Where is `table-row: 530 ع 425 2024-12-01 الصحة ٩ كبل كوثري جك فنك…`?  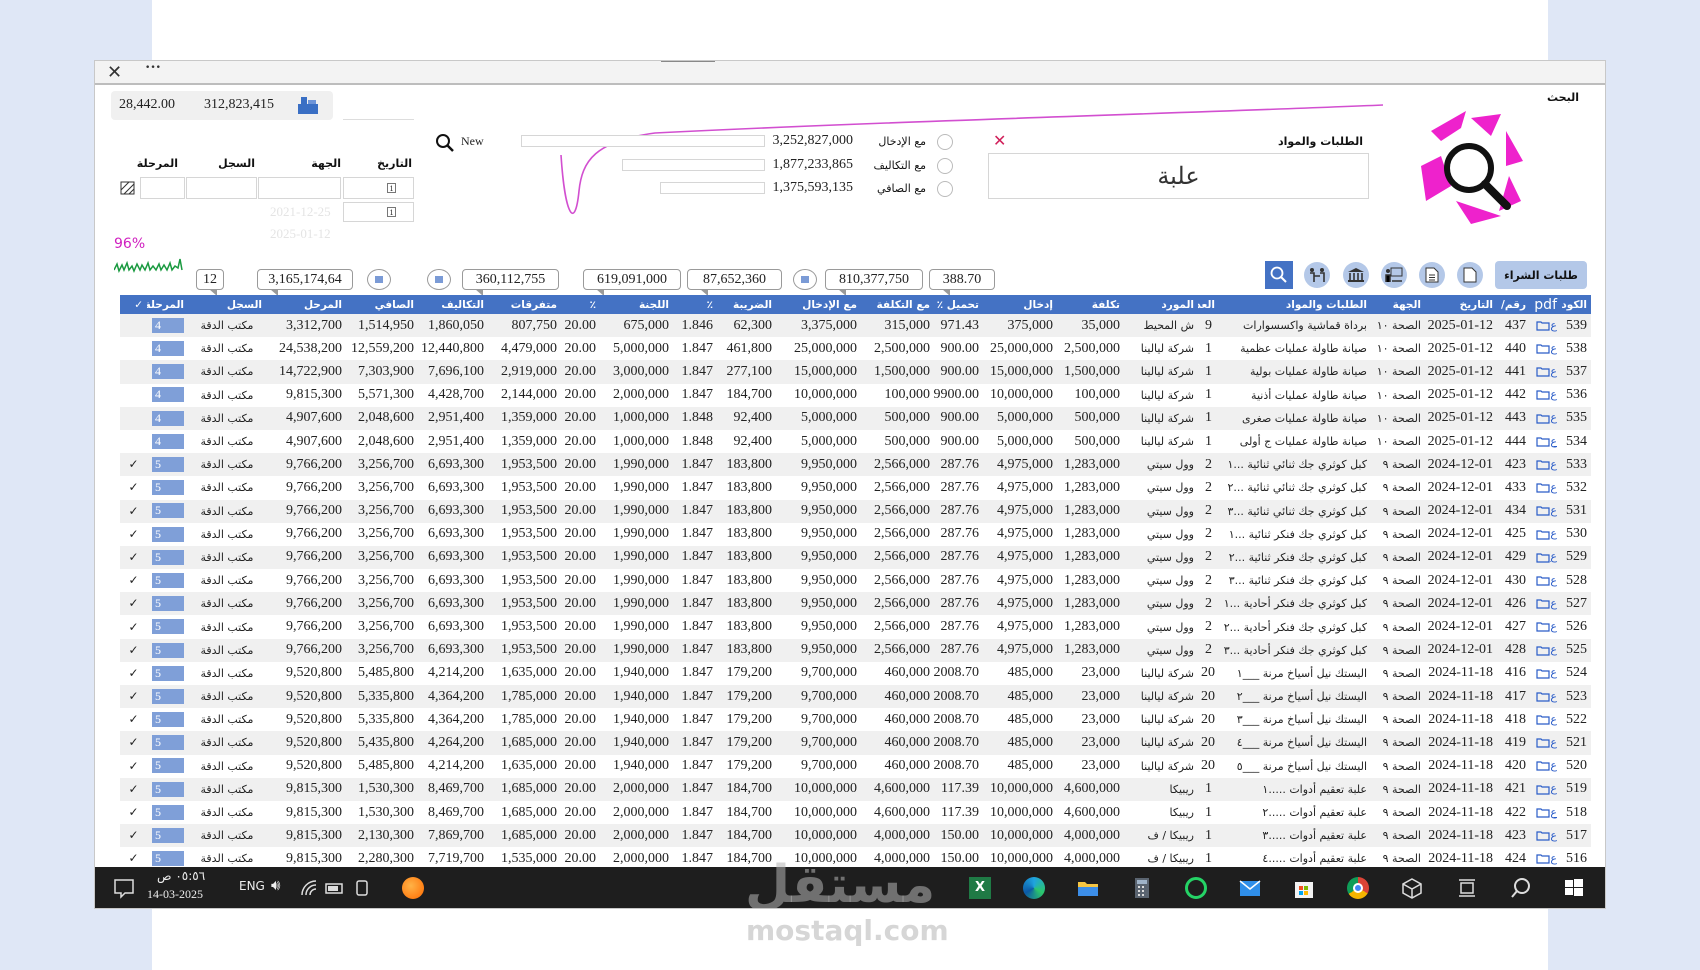 table-row: 530 ع 425 2024-12-01 الصحة ٩ كبل كوثري جك فنك… is located at coordinates (855, 534).